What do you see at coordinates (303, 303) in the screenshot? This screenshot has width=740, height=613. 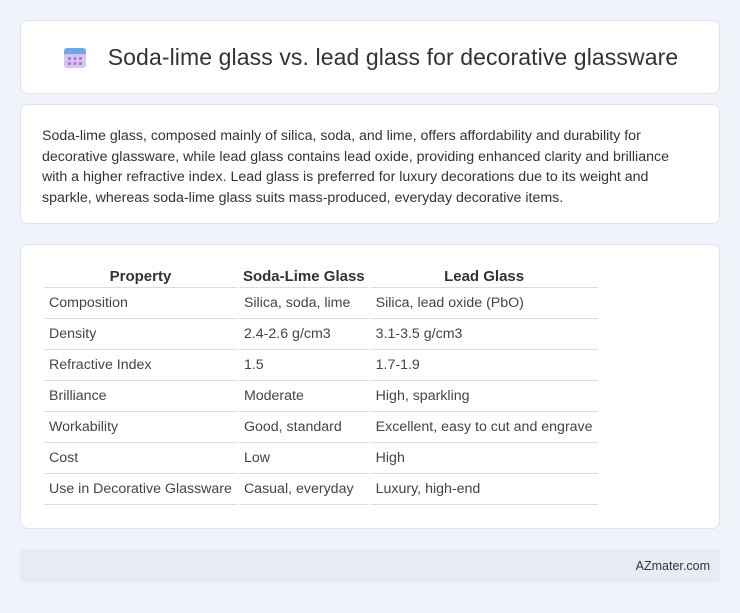 I see `row-soda-lime: Silica, soda, lime` at bounding box center [303, 303].